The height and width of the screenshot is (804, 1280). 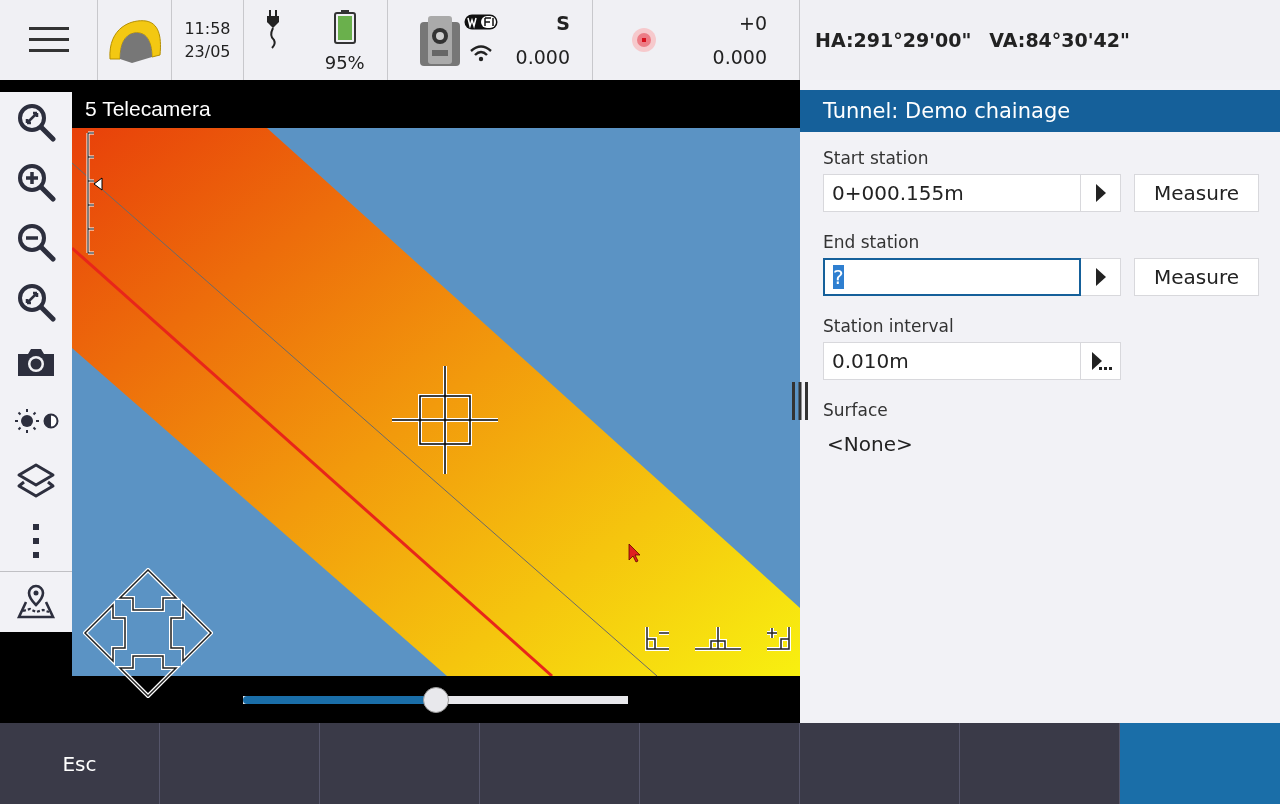 What do you see at coordinates (898, 193) in the screenshot?
I see `field-value: 0+000.155m` at bounding box center [898, 193].